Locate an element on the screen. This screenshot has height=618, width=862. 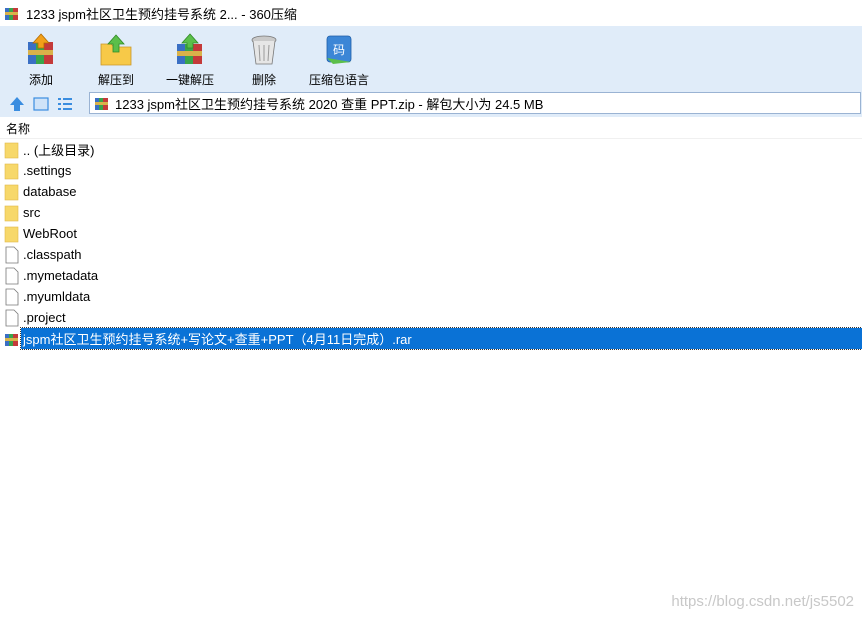
list-item-name: WebRoot is located at coordinates (50, 233).